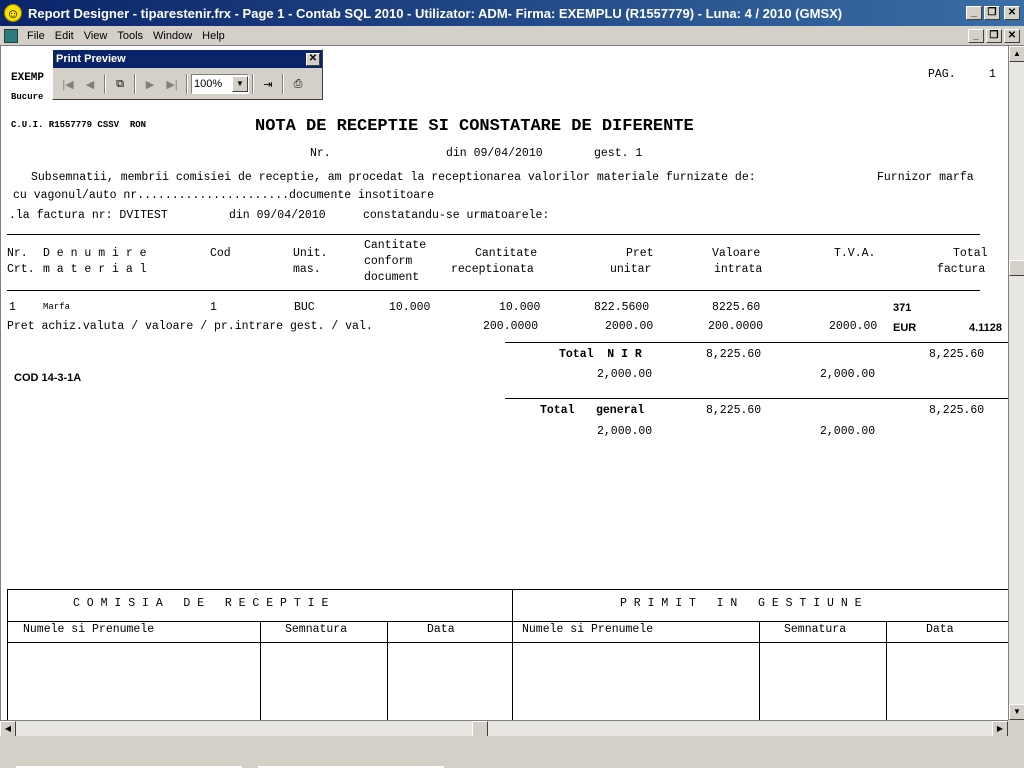  I want to click on prev-page-icon: ◀, so click(90, 84).